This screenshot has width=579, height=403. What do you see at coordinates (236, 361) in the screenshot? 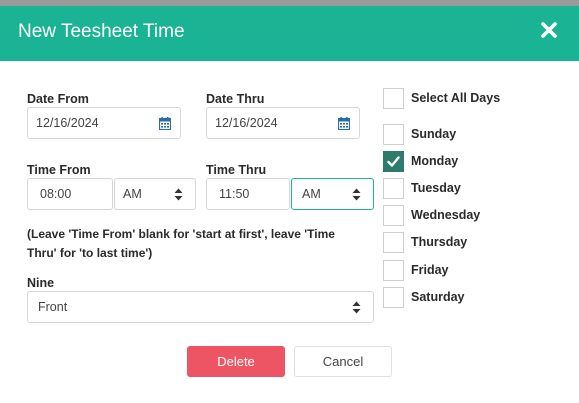
I see `delete-button: Delete` at bounding box center [236, 361].